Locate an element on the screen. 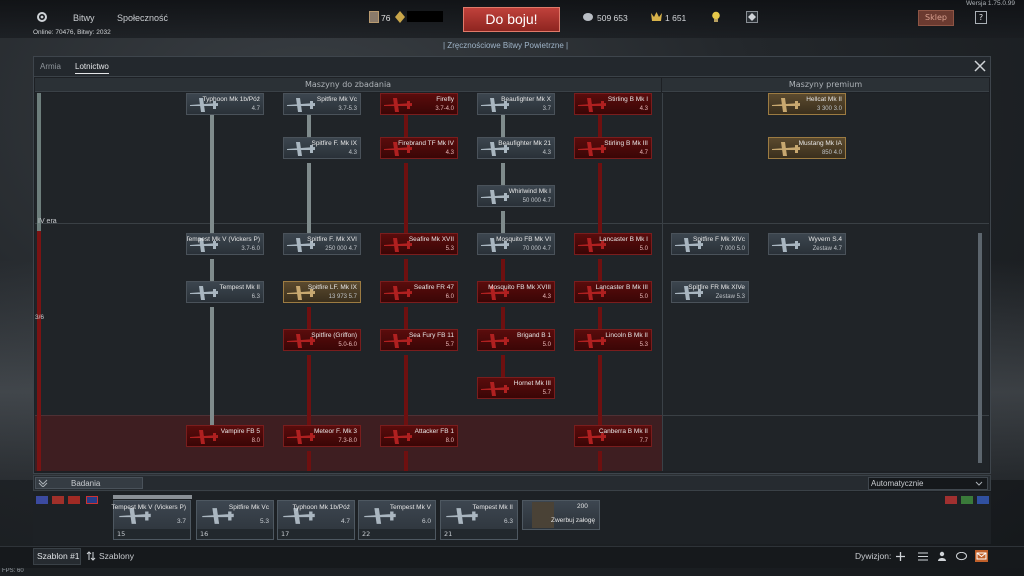 The image size is (1024, 576). nation-flag-italy is located at coordinates (967, 500).